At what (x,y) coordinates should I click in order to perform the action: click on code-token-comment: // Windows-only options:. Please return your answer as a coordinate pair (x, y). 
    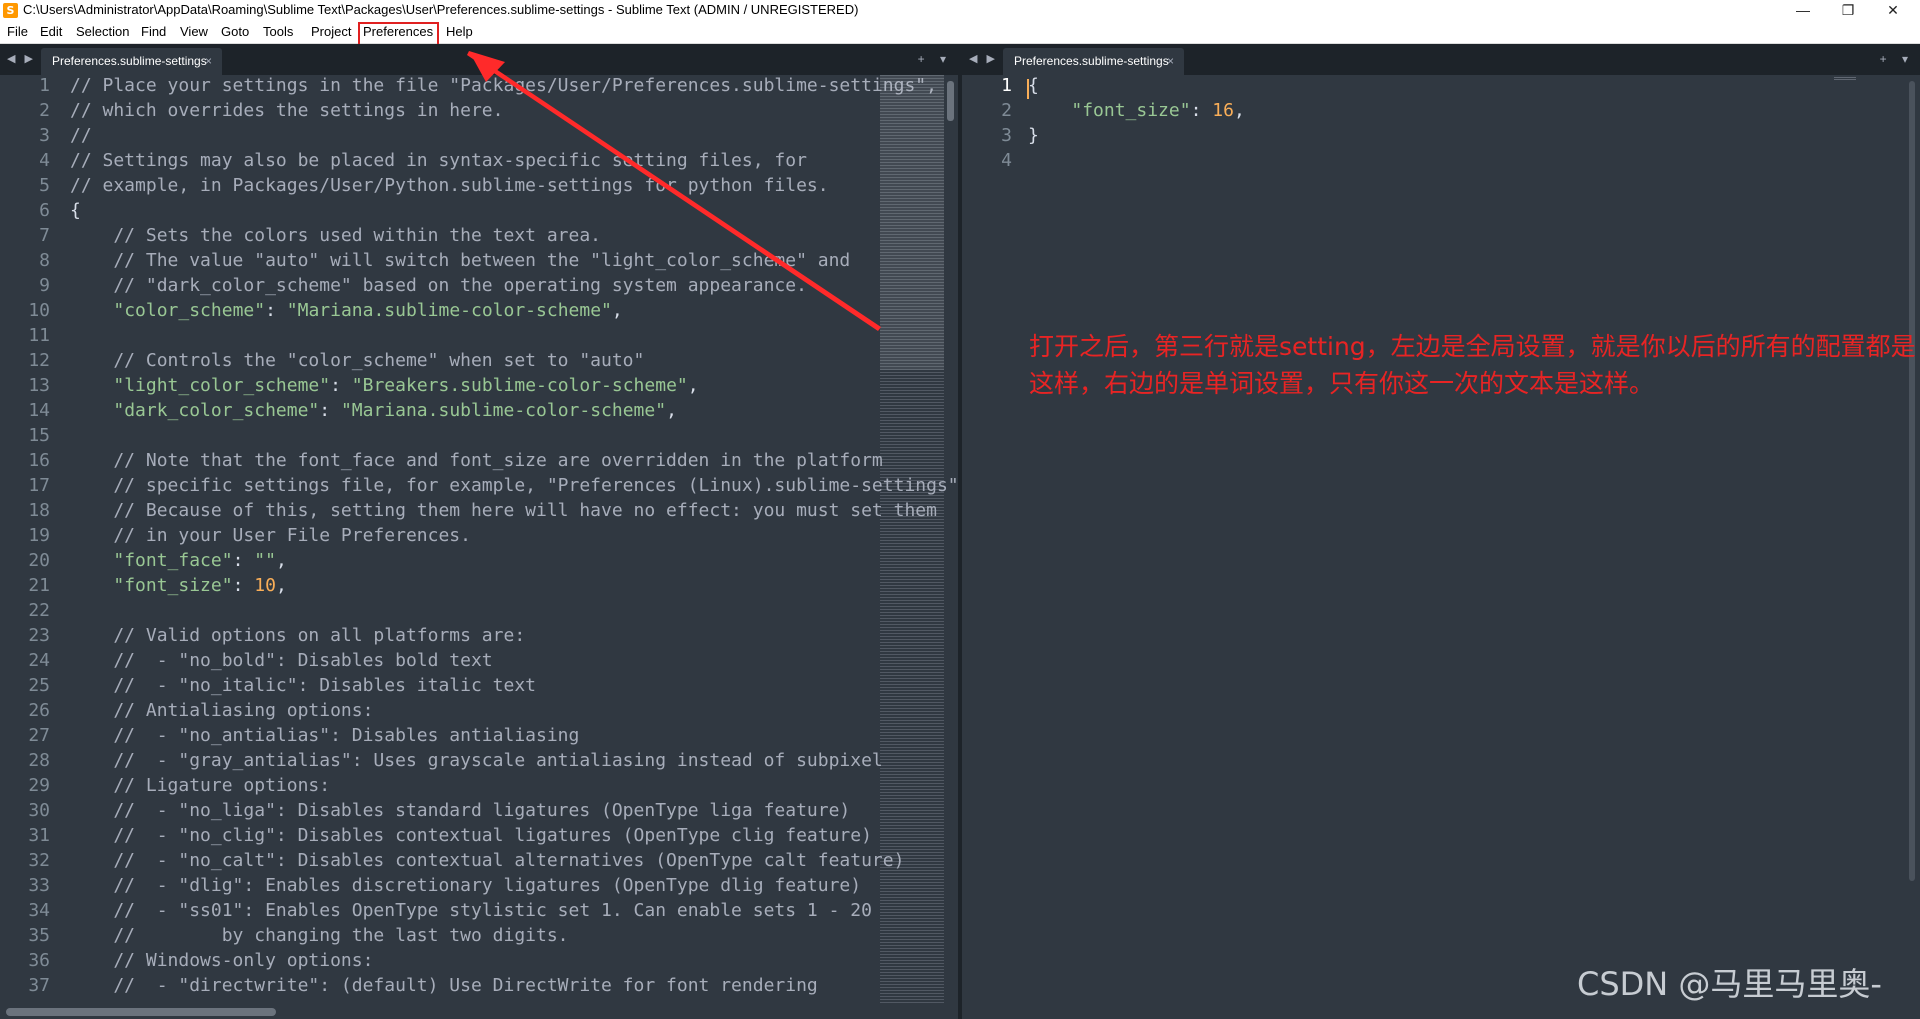
    Looking at the image, I should click on (222, 960).